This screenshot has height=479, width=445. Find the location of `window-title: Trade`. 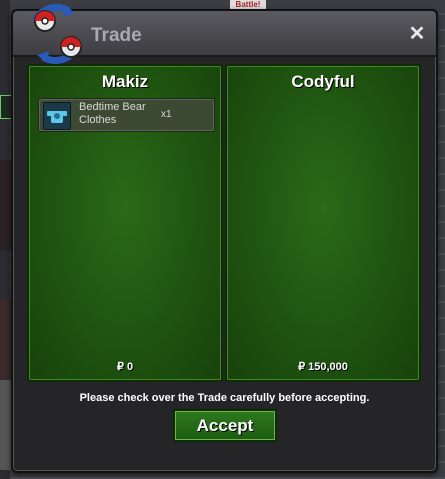

window-title: Trade is located at coordinates (116, 35).